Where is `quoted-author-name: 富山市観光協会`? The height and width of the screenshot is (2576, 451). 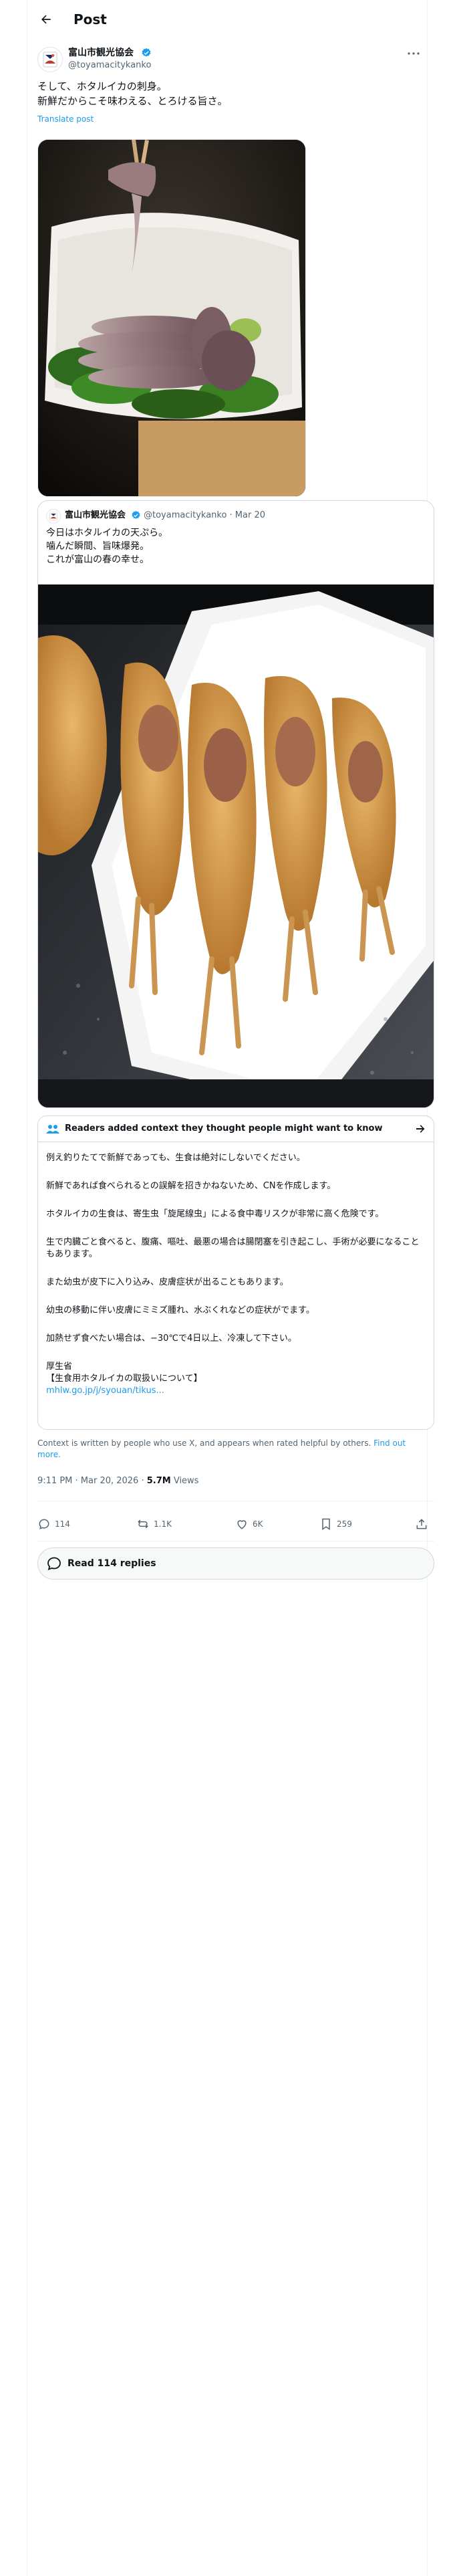
quoted-author-name: 富山市観光協会 is located at coordinates (95, 515).